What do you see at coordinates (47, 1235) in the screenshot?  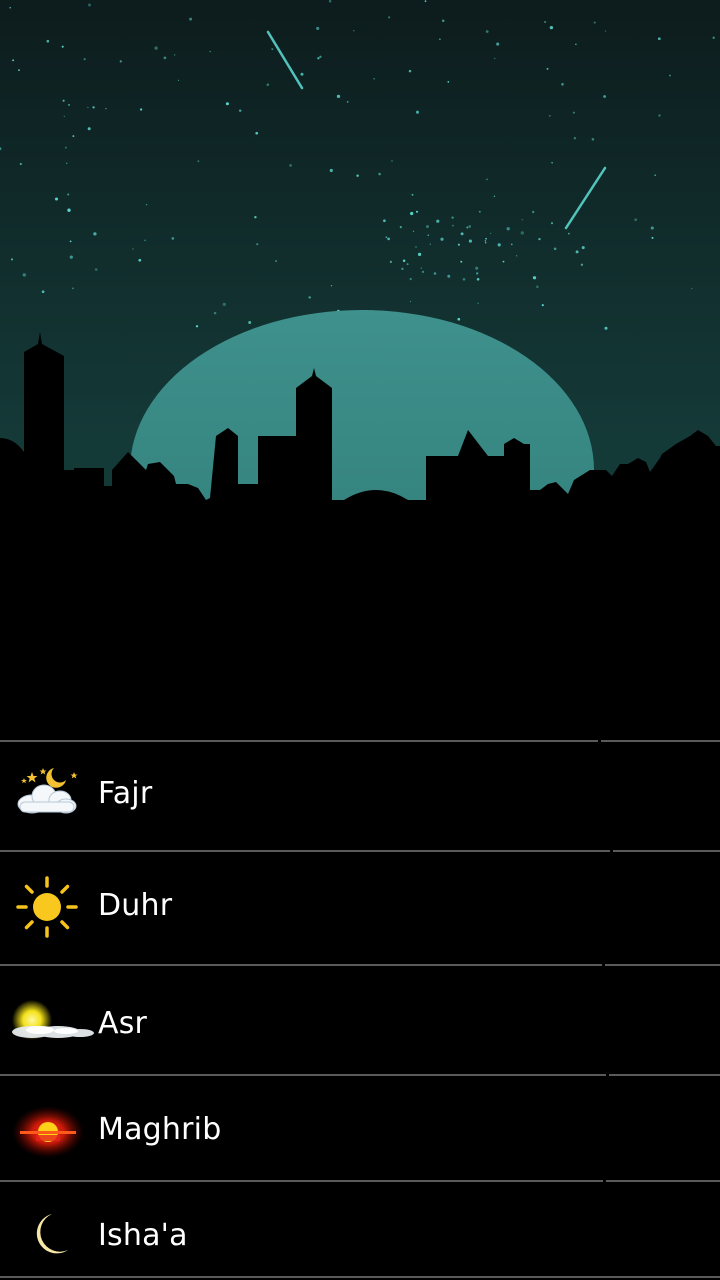 I see `crescent-moon-icon` at bounding box center [47, 1235].